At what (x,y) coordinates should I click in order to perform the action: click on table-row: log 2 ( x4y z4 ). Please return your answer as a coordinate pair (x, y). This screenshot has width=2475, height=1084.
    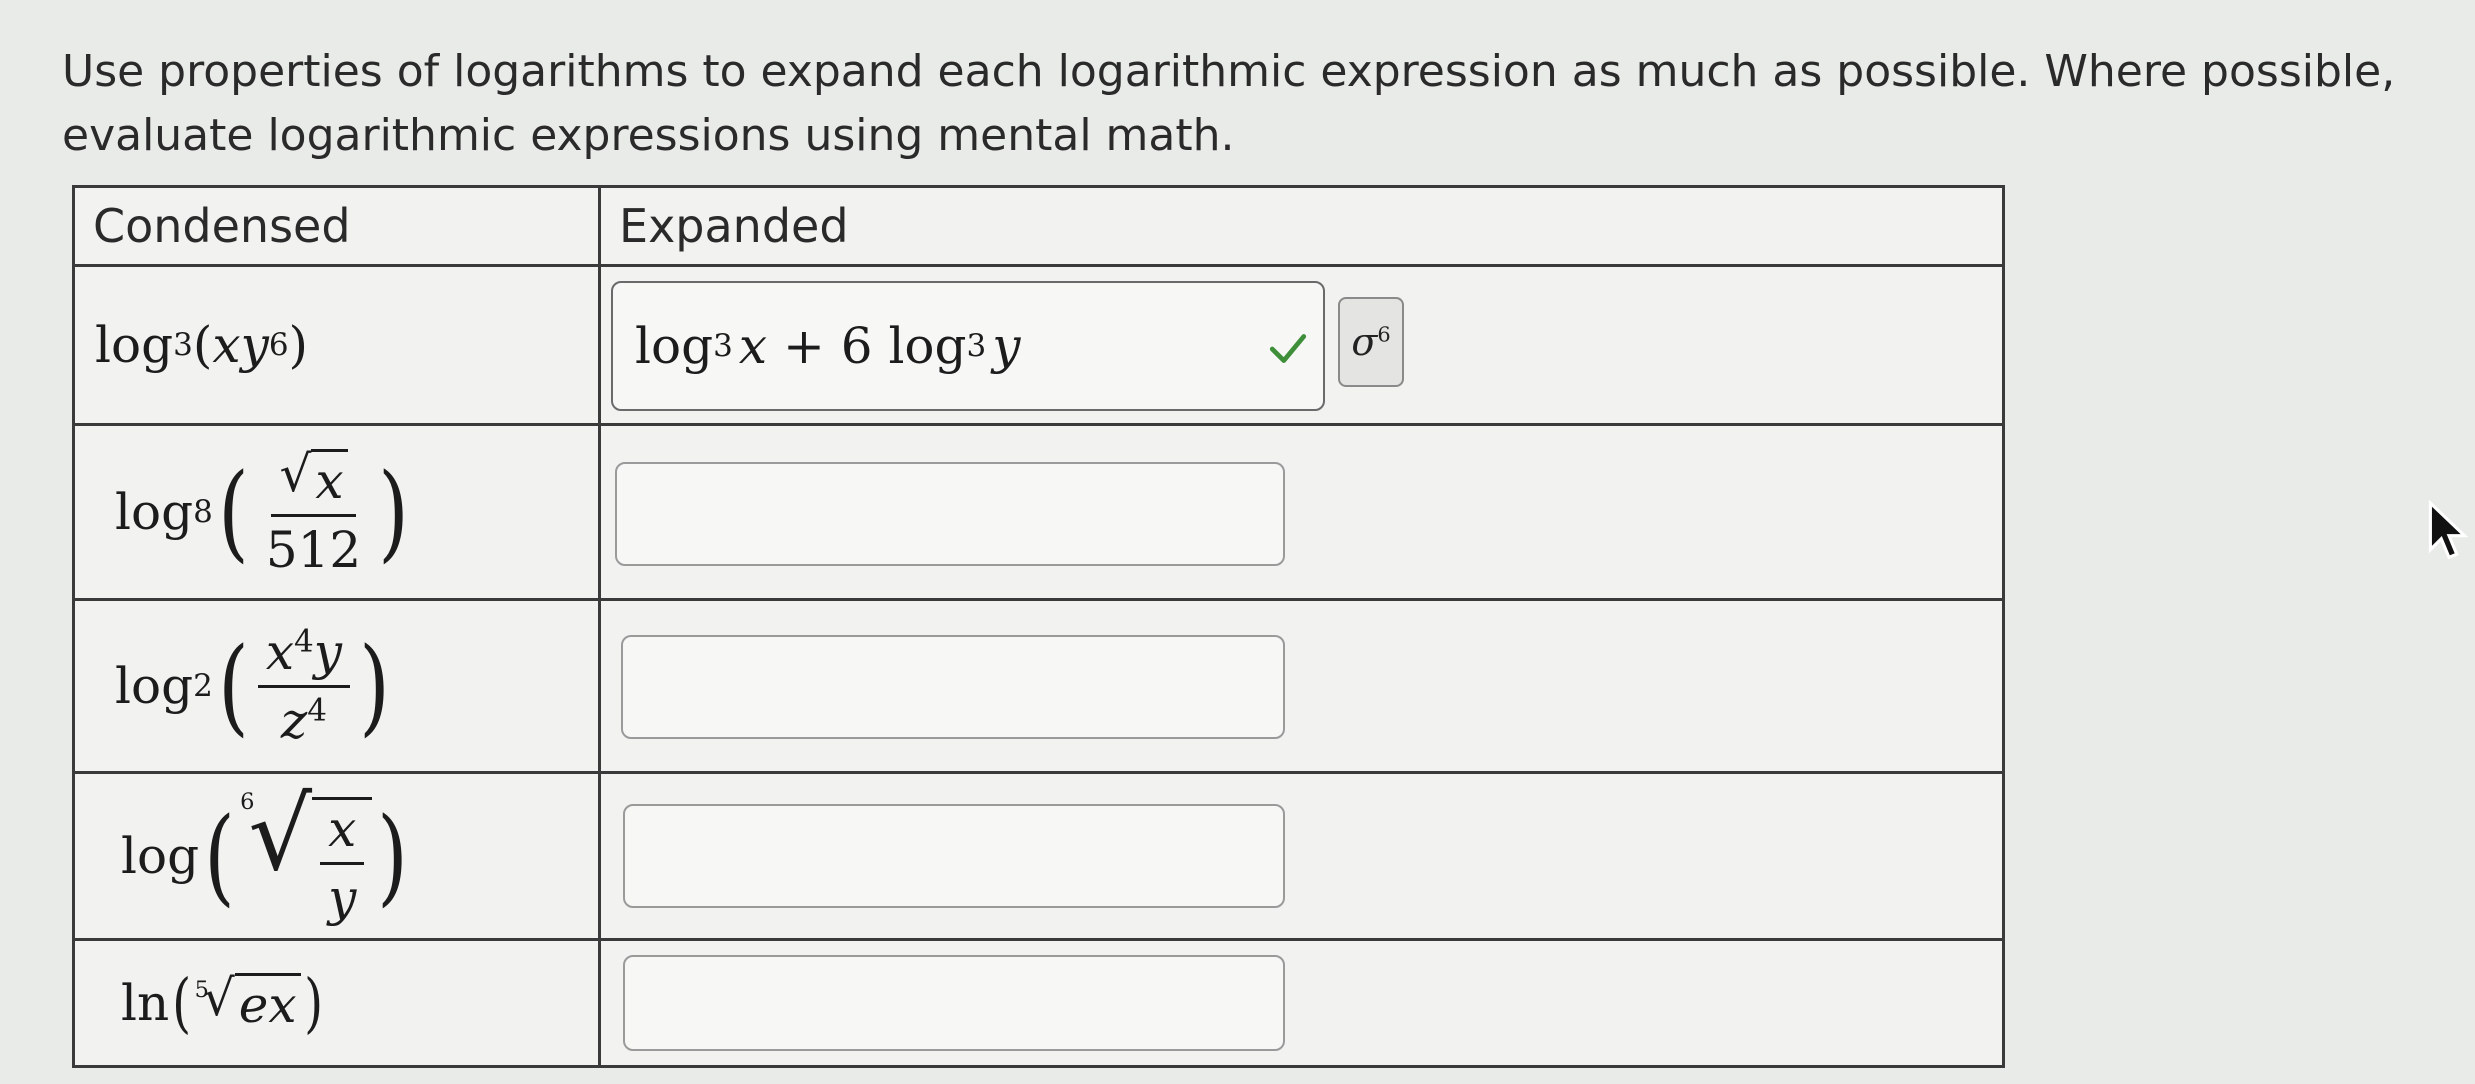
    Looking at the image, I should click on (1038, 686).